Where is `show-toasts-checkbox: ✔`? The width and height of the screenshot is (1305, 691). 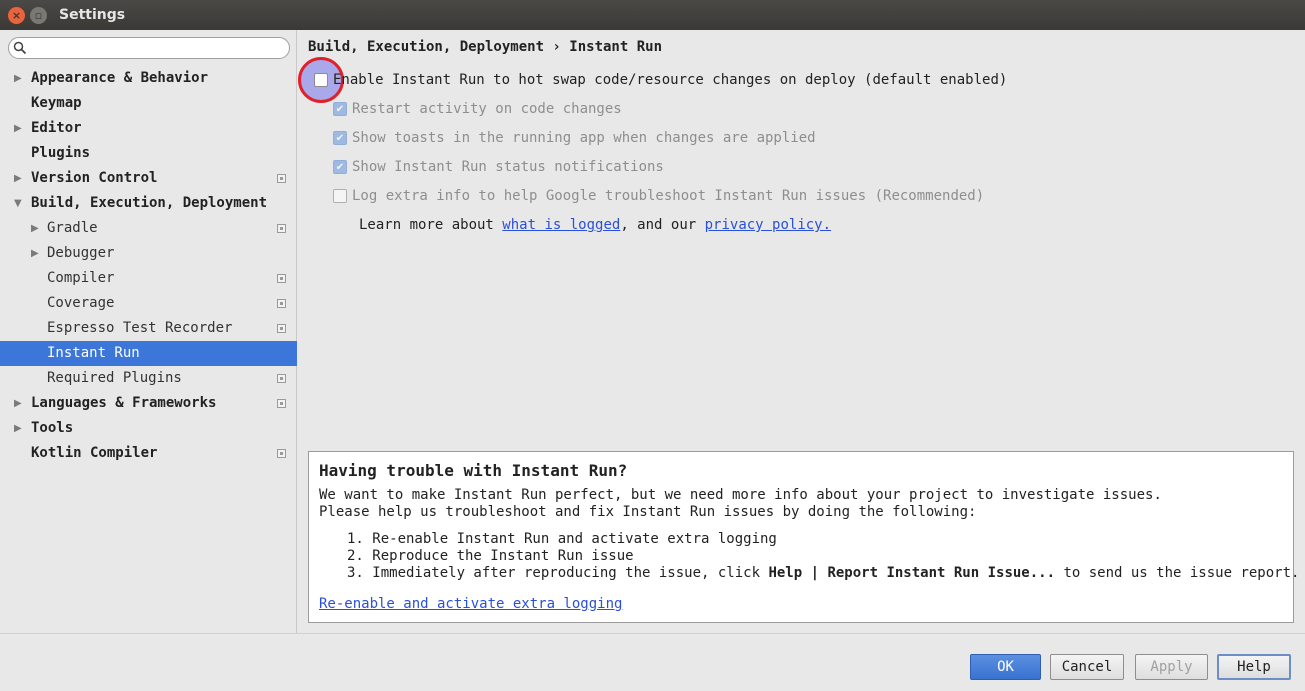
show-toasts-checkbox: ✔ is located at coordinates (340, 138).